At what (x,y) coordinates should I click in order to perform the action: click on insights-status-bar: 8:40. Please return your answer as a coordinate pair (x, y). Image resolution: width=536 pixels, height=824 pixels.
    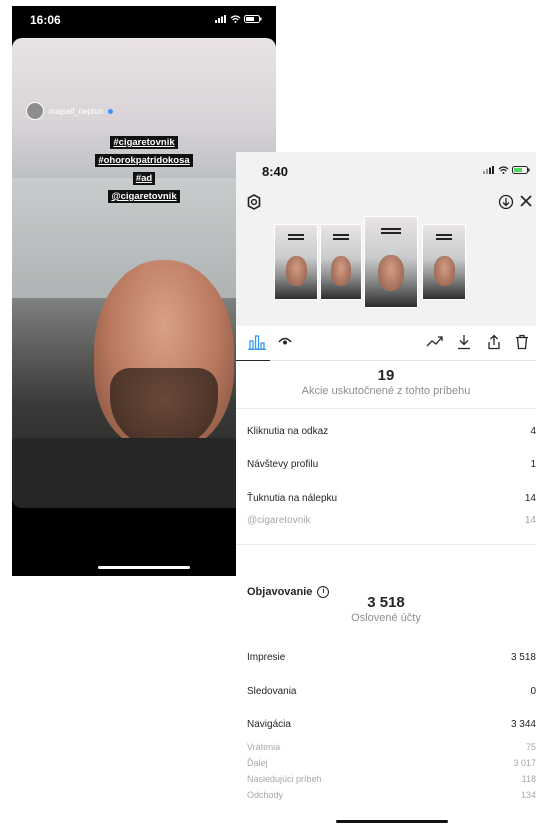
    Looking at the image, I should click on (386, 169).